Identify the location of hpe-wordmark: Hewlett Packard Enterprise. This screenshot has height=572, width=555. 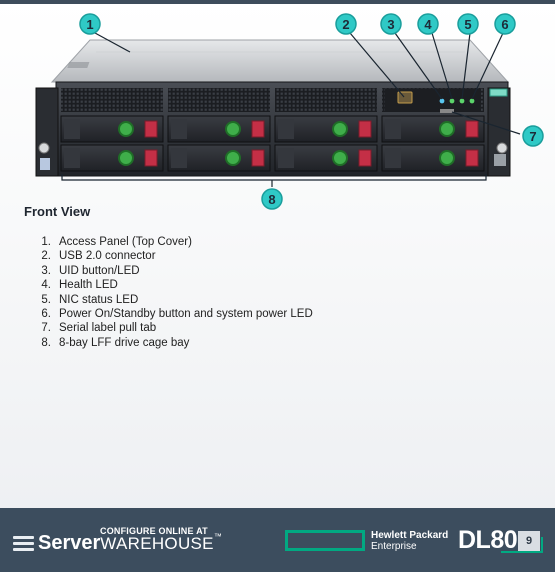
(409, 541).